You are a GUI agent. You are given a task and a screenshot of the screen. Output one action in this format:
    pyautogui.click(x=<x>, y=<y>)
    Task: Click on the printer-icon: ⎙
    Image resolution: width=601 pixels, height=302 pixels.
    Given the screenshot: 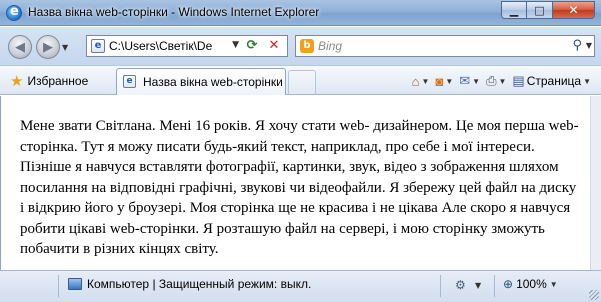 What is the action you would take?
    pyautogui.click(x=491, y=80)
    